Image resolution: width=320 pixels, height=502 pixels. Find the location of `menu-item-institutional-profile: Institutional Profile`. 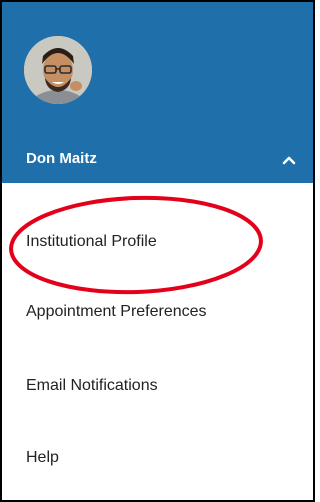

menu-item-institutional-profile: Institutional Profile is located at coordinates (91, 242).